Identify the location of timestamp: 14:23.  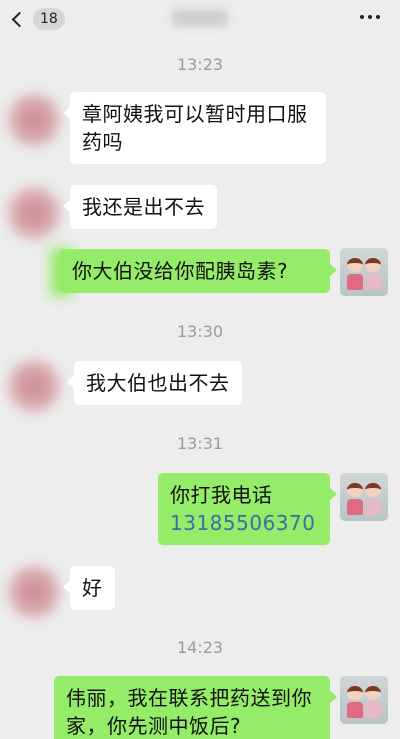
(200, 647).